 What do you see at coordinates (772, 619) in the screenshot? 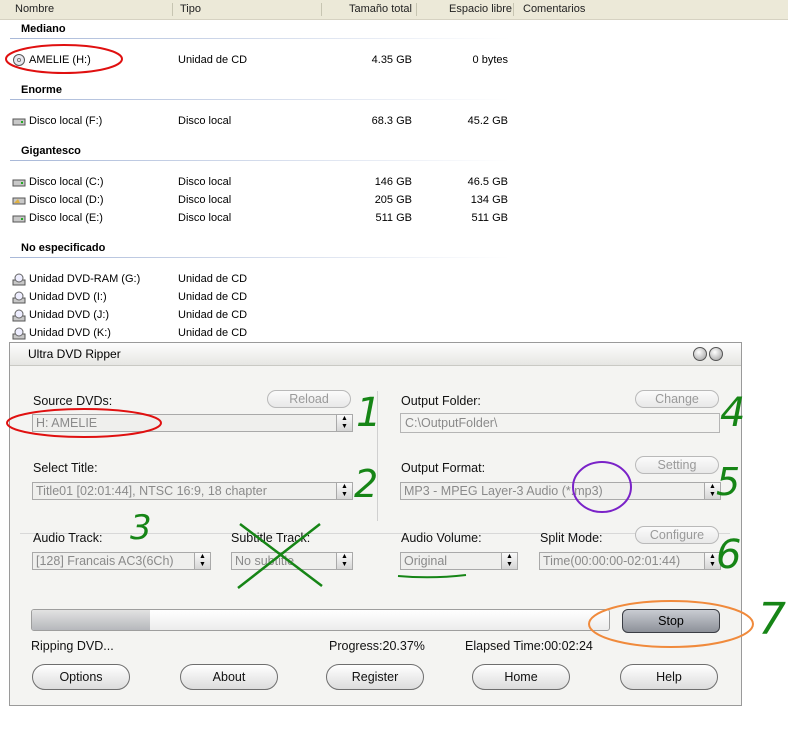
I see `annotation-number-7: 7` at bounding box center [772, 619].